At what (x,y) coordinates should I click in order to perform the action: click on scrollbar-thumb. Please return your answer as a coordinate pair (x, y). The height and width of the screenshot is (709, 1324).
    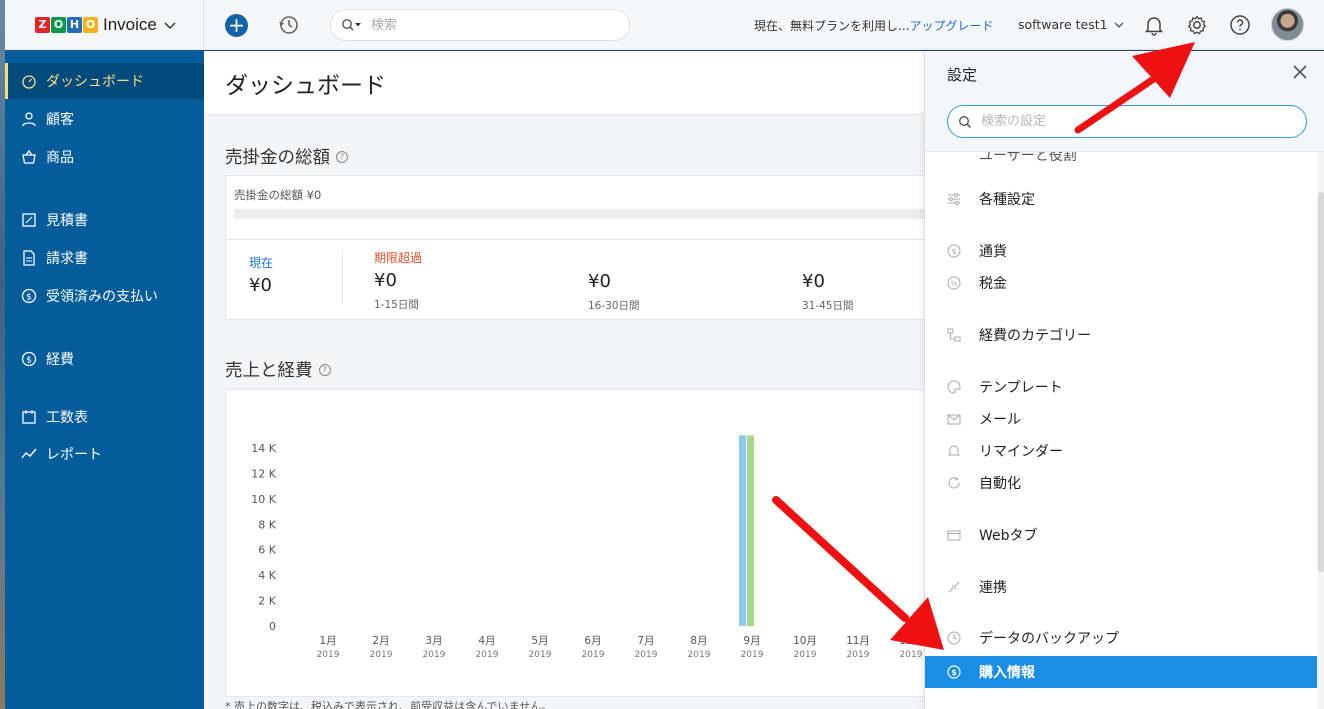
    Looking at the image, I should click on (1321, 382).